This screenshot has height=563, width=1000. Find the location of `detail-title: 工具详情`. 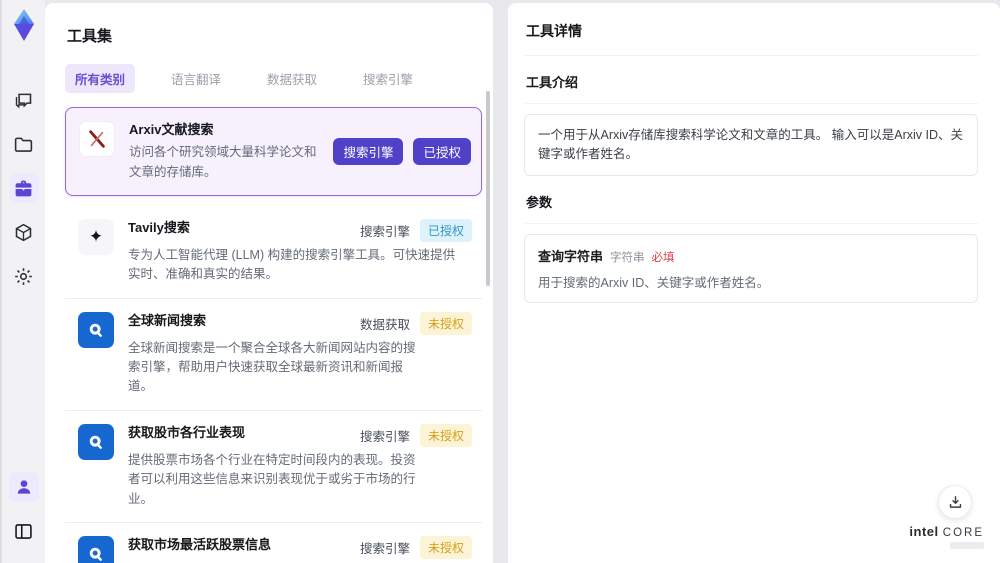

detail-title: 工具详情 is located at coordinates (751, 36).